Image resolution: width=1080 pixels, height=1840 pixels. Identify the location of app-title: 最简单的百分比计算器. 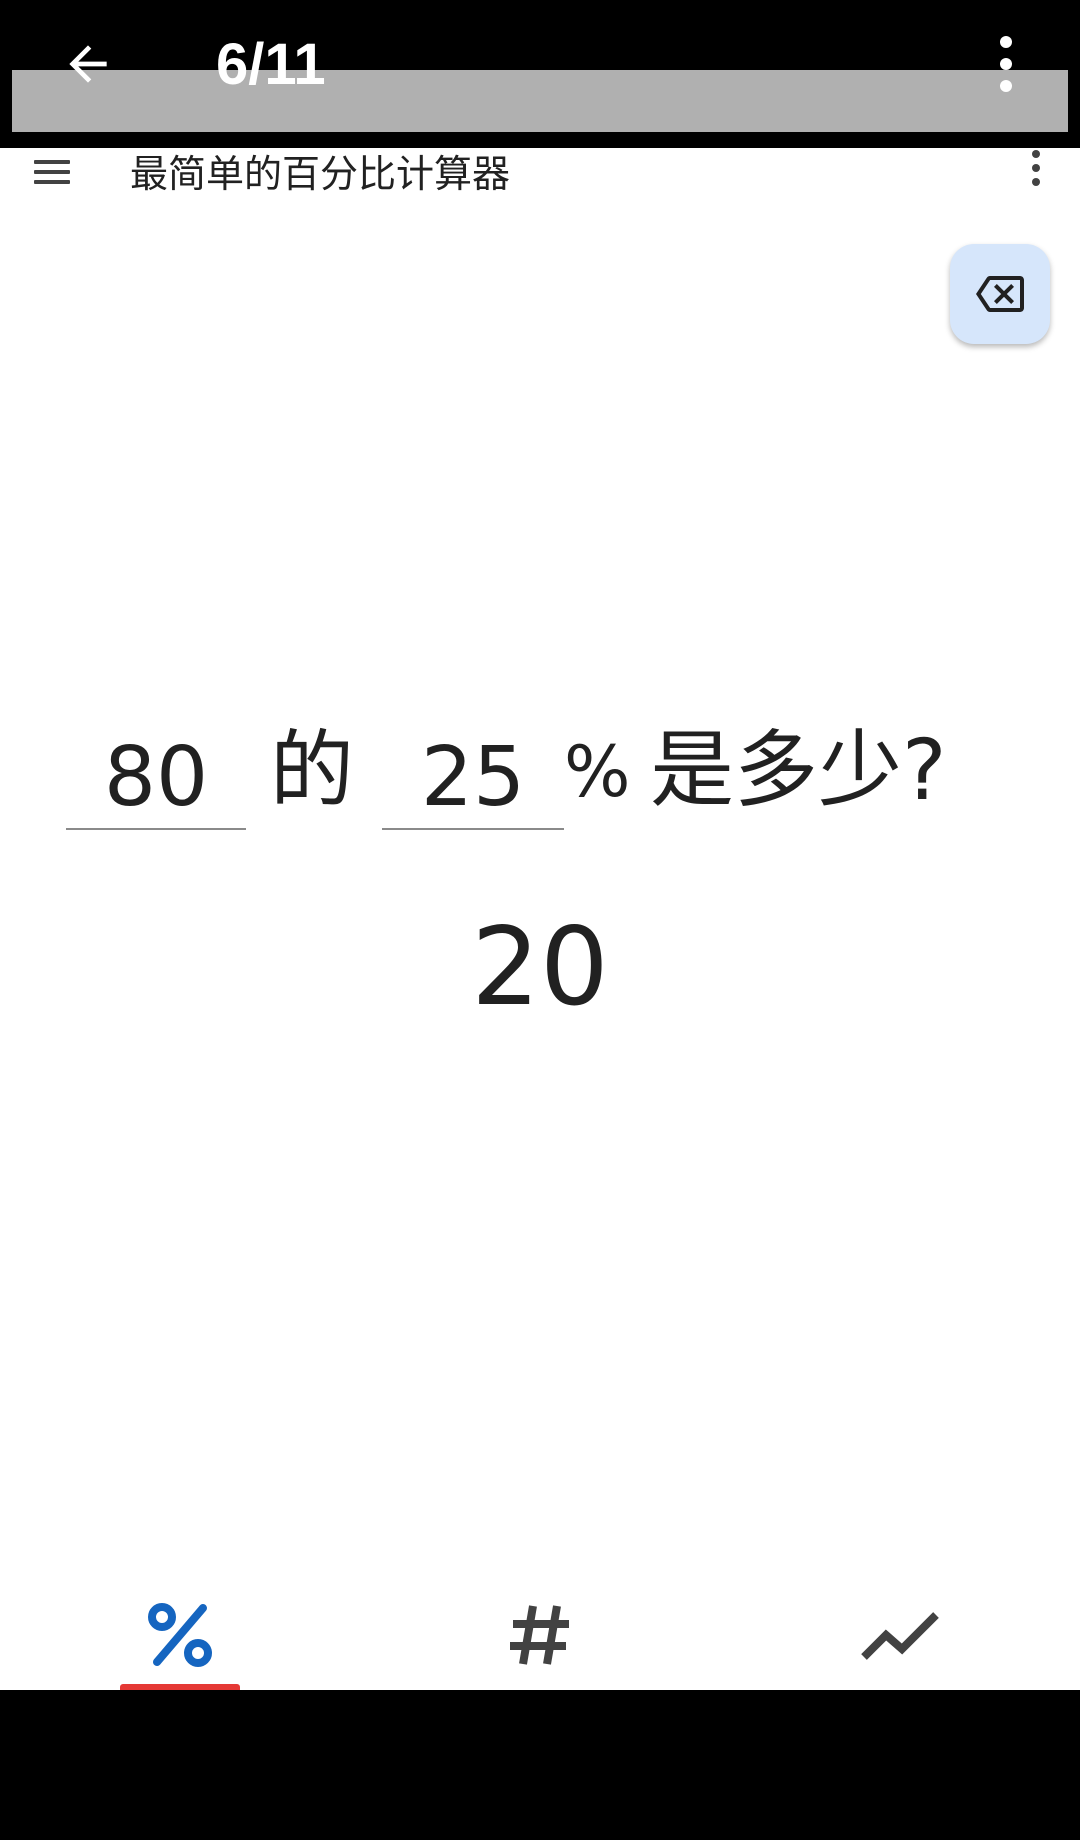
(320, 174).